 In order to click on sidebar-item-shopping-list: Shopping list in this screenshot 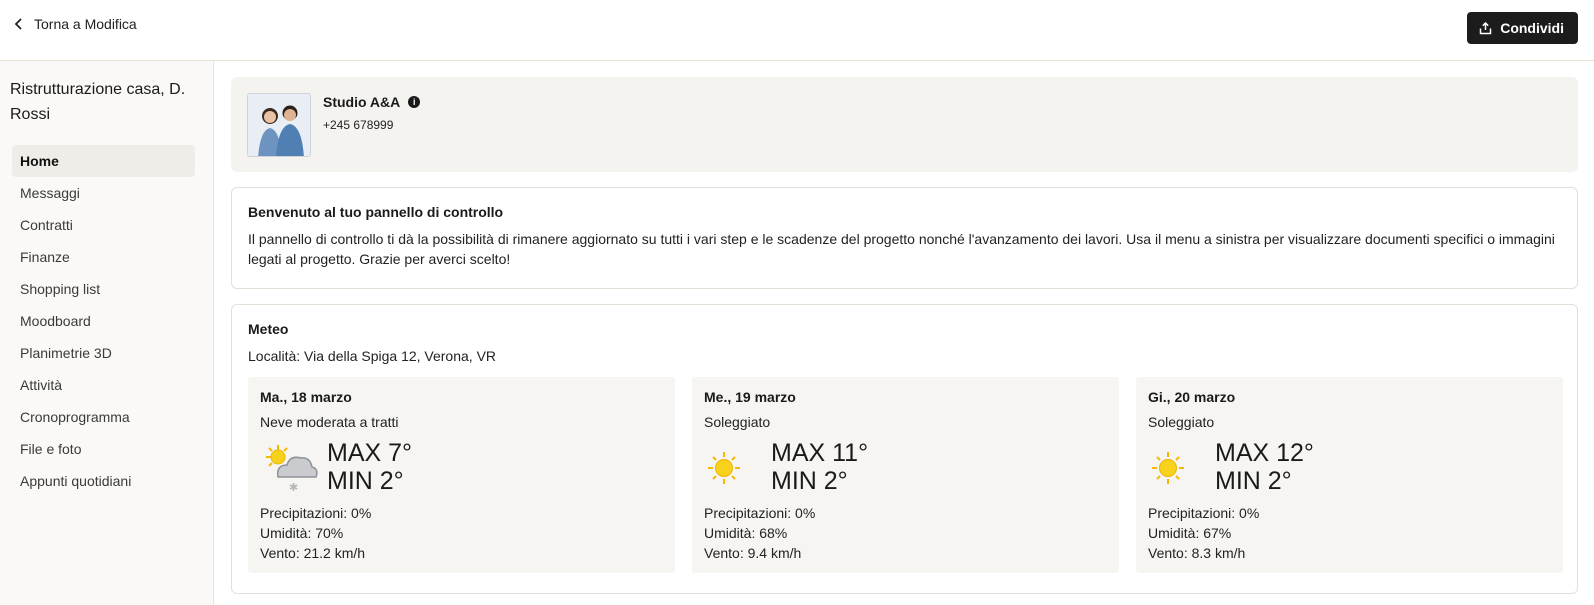, I will do `click(103, 289)`.